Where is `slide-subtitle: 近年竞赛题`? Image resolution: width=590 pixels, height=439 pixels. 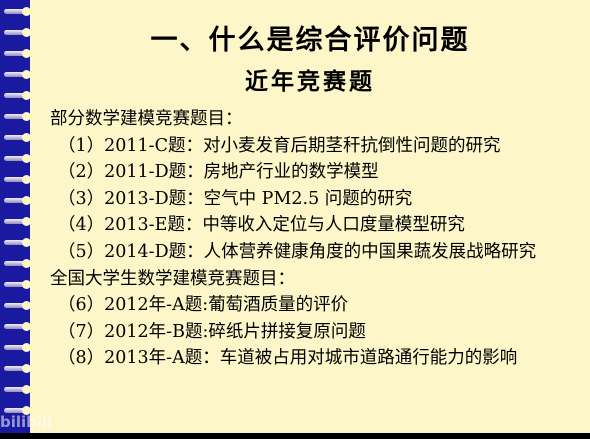
slide-subtitle: 近年竞赛题 is located at coordinates (310, 82).